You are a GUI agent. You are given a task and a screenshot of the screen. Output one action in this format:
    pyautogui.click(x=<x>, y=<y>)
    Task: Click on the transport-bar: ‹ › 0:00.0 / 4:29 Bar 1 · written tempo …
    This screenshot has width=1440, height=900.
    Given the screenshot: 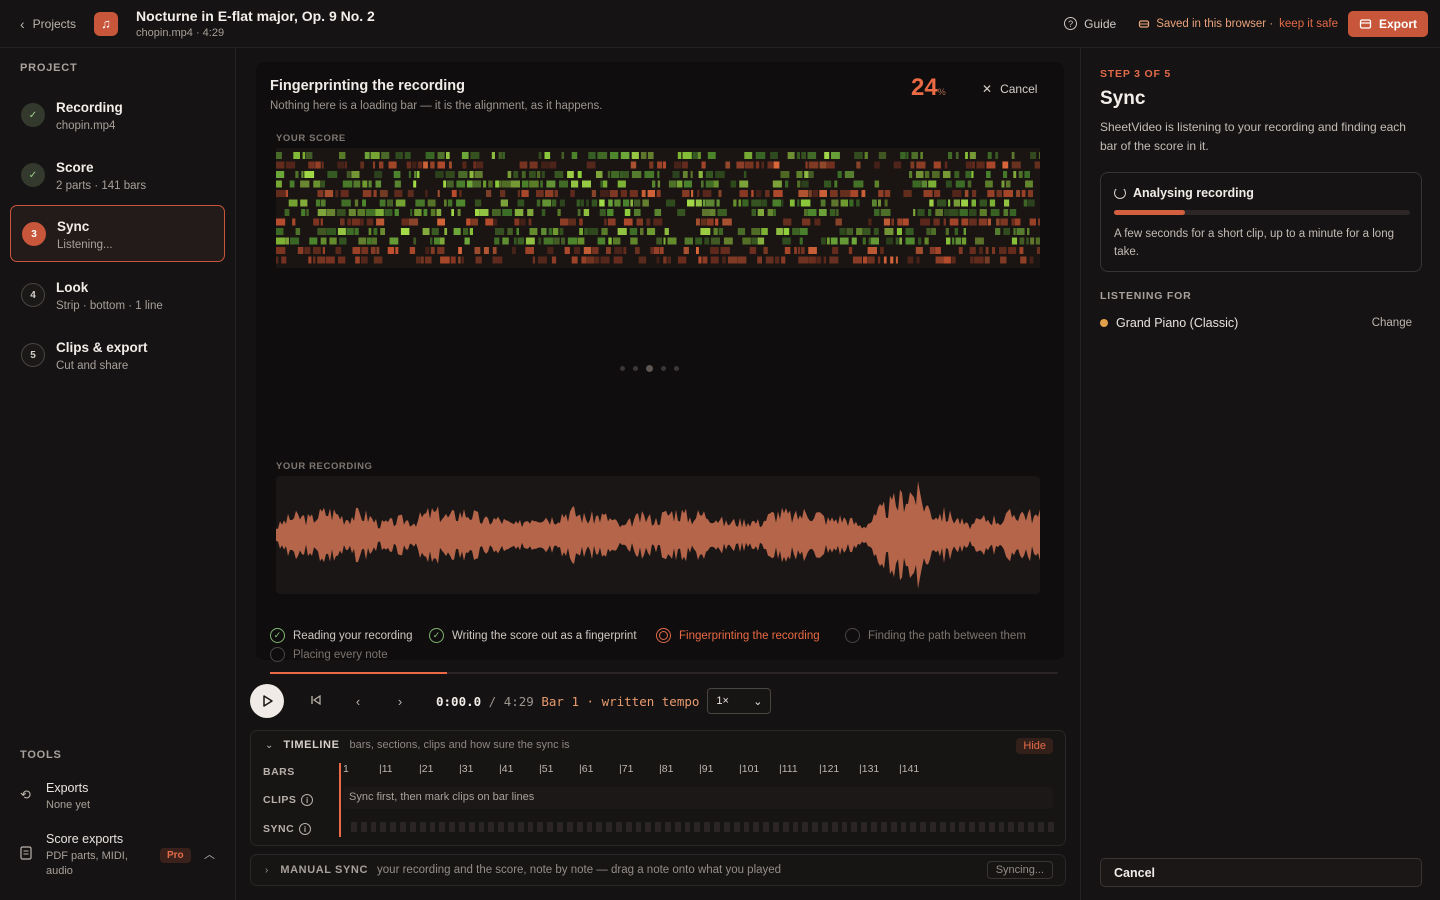 What is the action you would take?
    pyautogui.click(x=660, y=701)
    